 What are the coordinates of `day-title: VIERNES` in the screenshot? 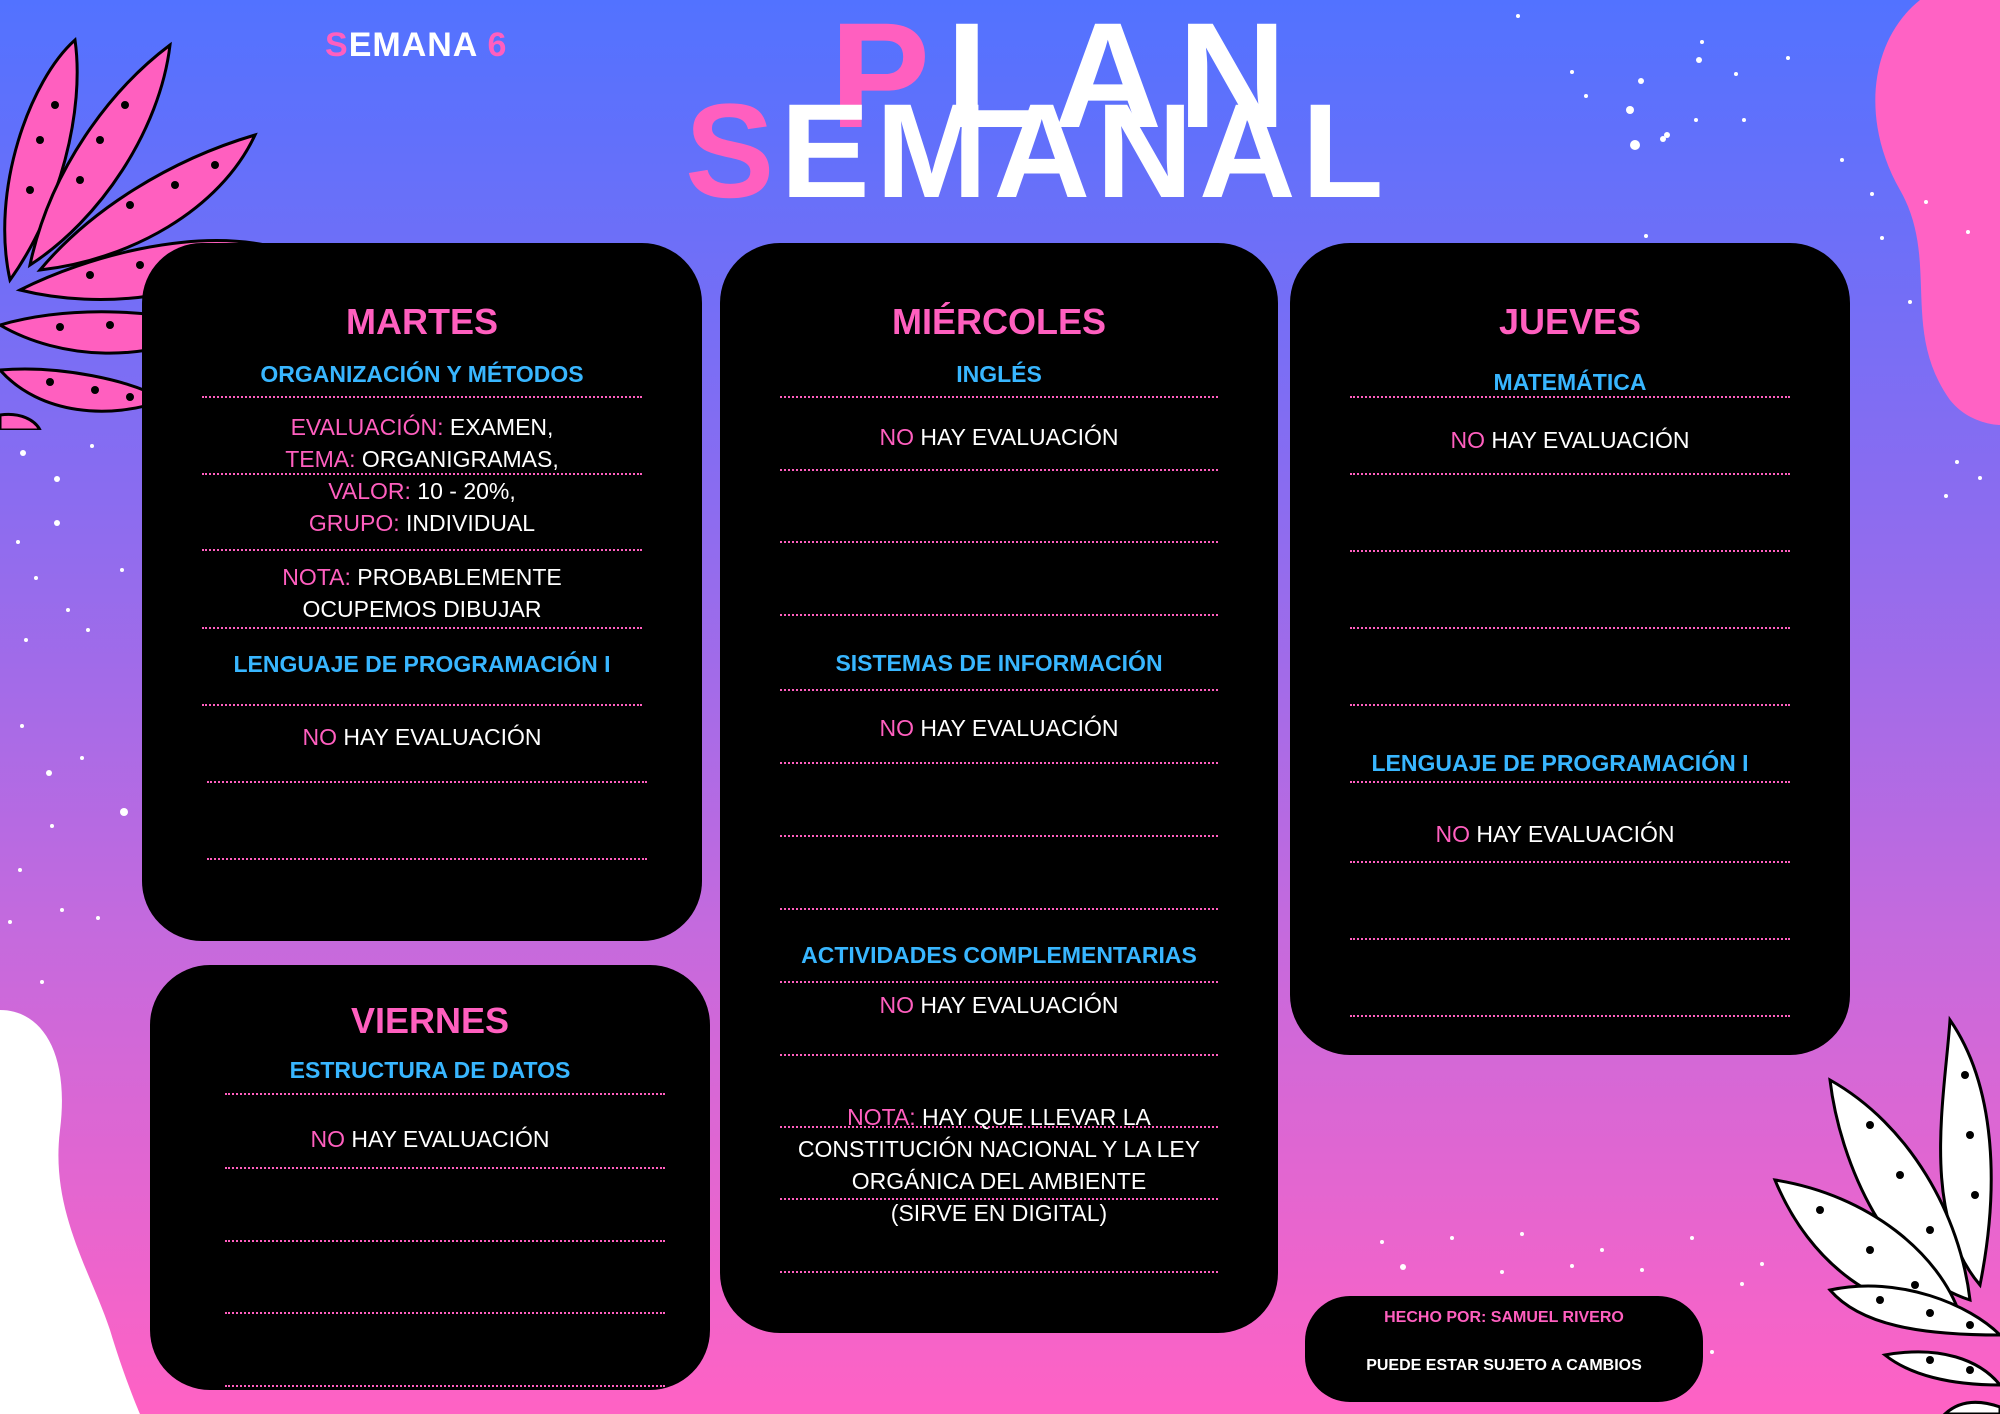 It's located at (430, 1020).